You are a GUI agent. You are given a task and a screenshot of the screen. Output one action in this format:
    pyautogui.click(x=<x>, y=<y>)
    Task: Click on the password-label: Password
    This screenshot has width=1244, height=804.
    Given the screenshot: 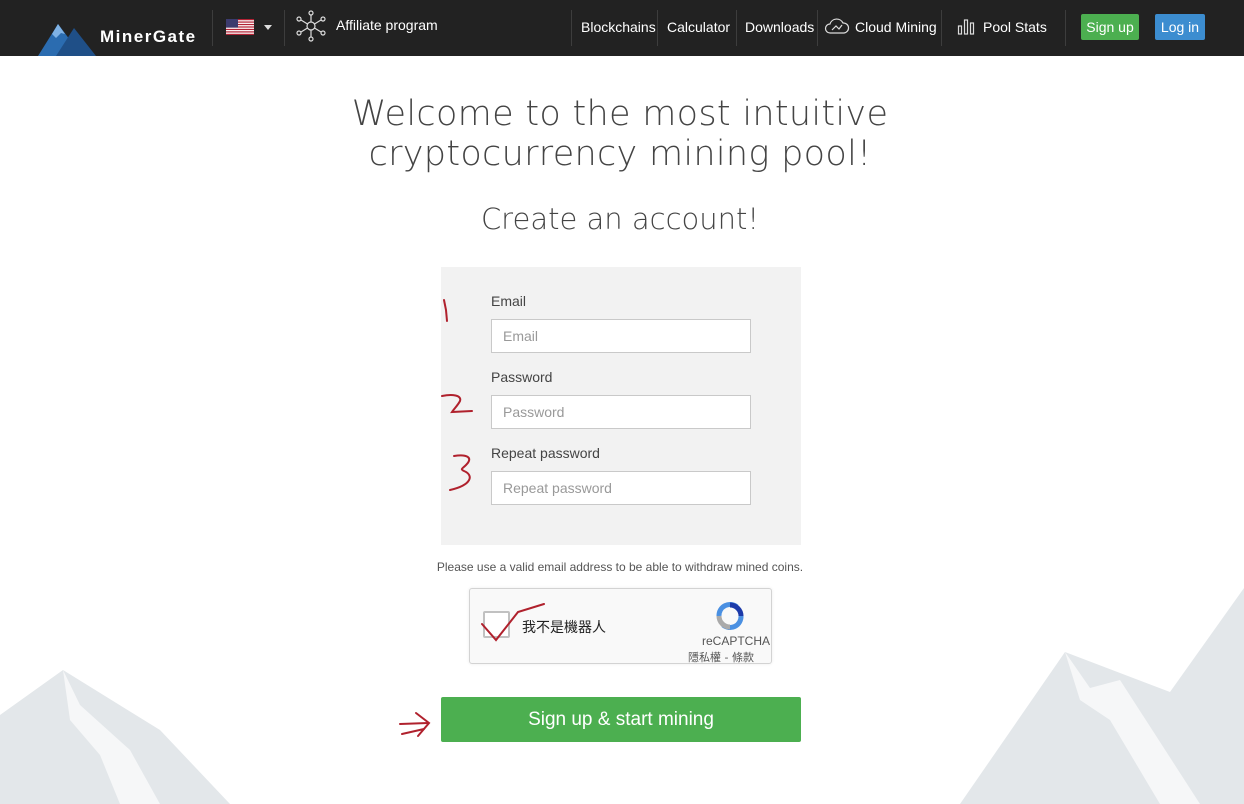 What is the action you would take?
    pyautogui.click(x=522, y=377)
    